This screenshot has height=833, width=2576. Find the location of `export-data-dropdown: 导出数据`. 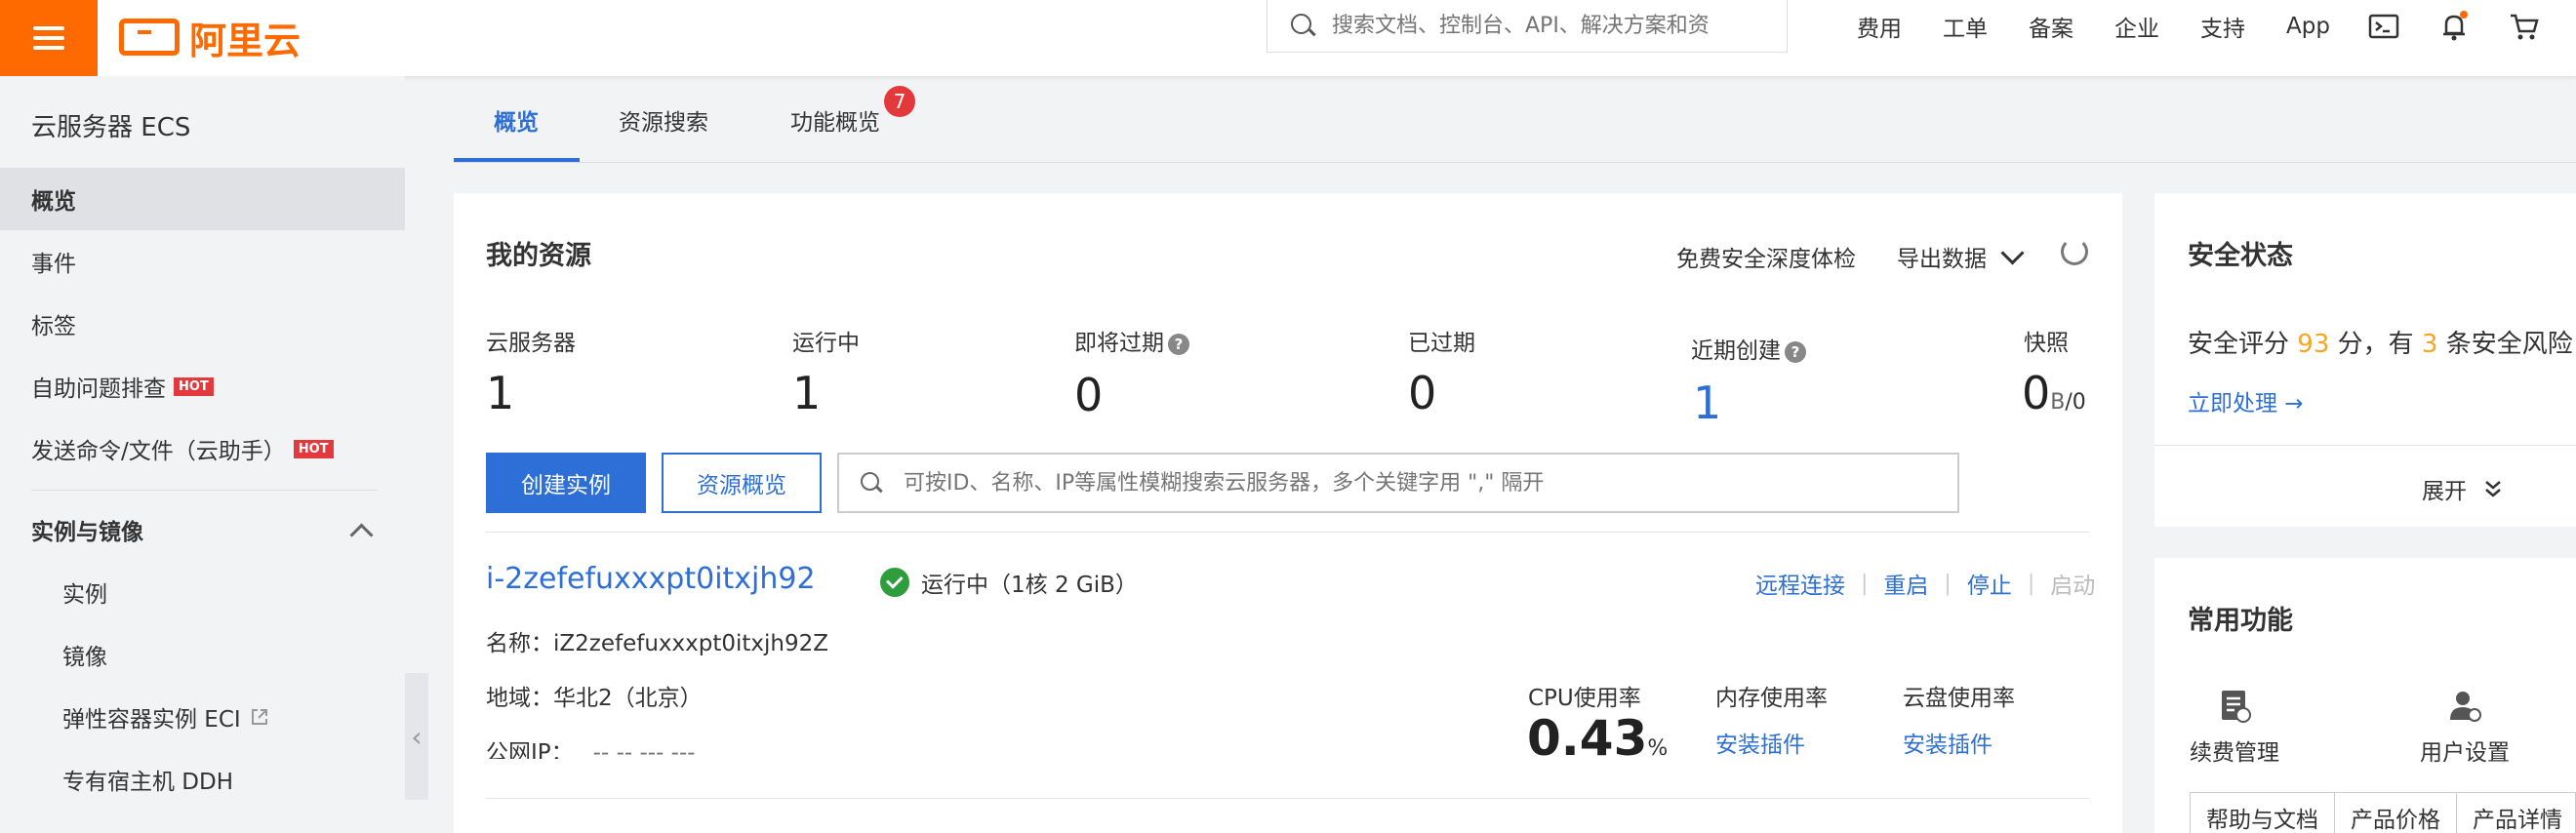

export-data-dropdown: 导出数据 is located at coordinates (1961, 256).